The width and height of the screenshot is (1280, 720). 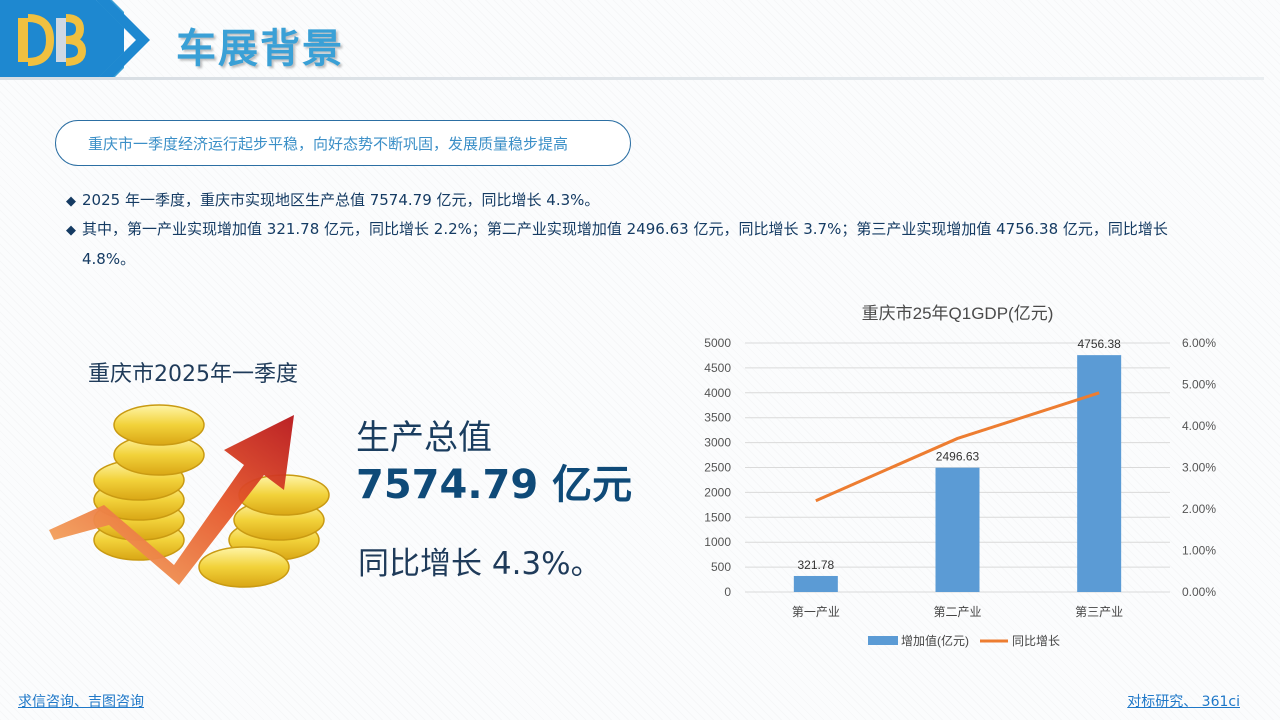 What do you see at coordinates (1099, 612) in the screenshot?
I see `x-tick-label: 第三产业` at bounding box center [1099, 612].